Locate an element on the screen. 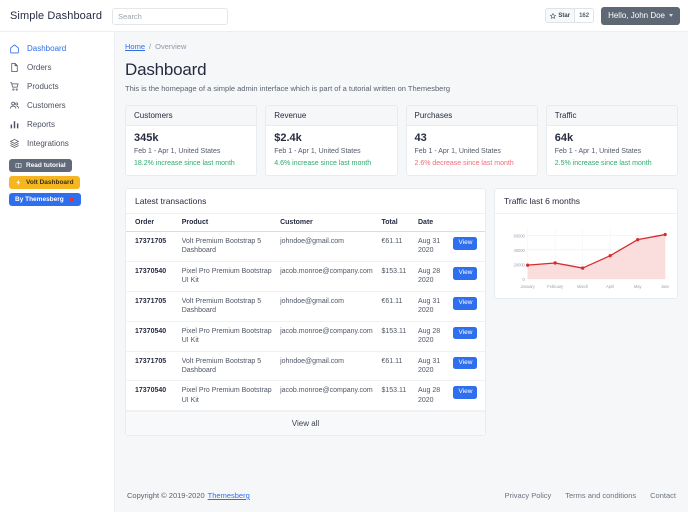  star-button: Star is located at coordinates (561, 15).